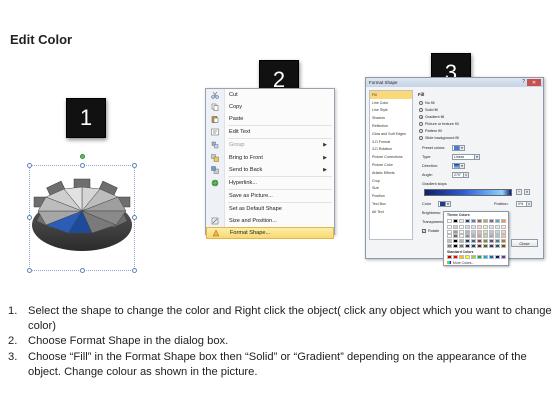  Describe the element at coordinates (270, 119) in the screenshot. I see `menu-item-paste: Paste` at that location.